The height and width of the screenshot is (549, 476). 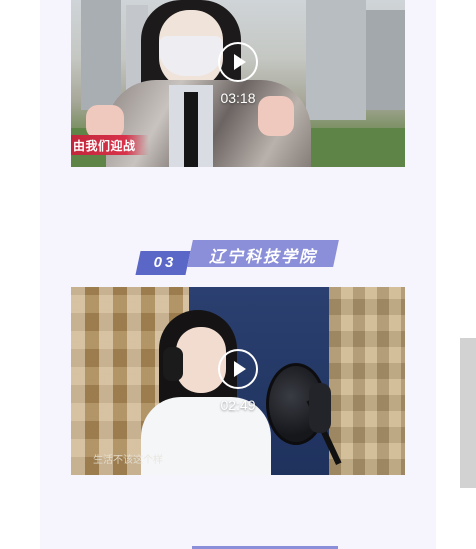 What do you see at coordinates (128, 460) in the screenshot?
I see `video-caption-2: 生活不该这个样` at bounding box center [128, 460].